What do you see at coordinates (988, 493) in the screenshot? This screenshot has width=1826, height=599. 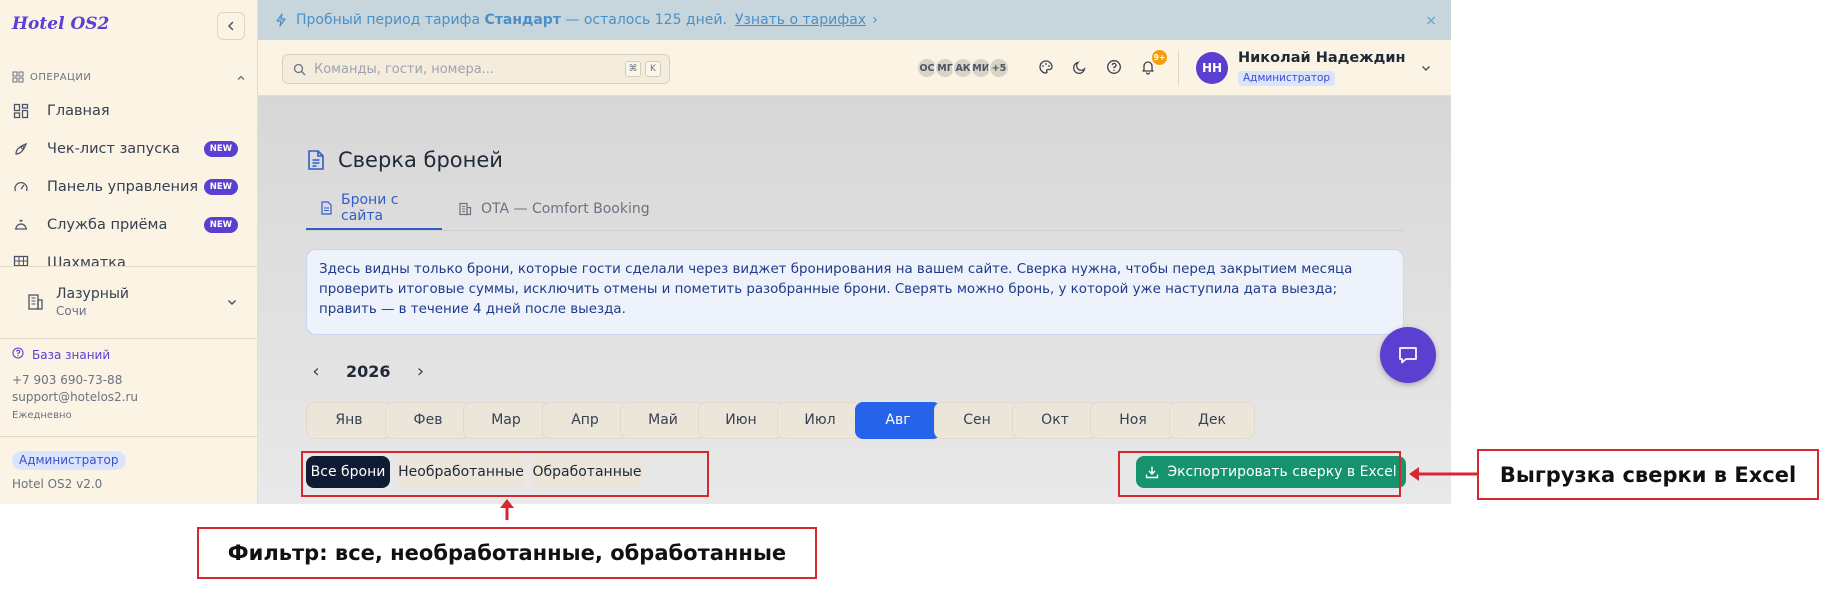 I see `annotation-arrows` at bounding box center [988, 493].